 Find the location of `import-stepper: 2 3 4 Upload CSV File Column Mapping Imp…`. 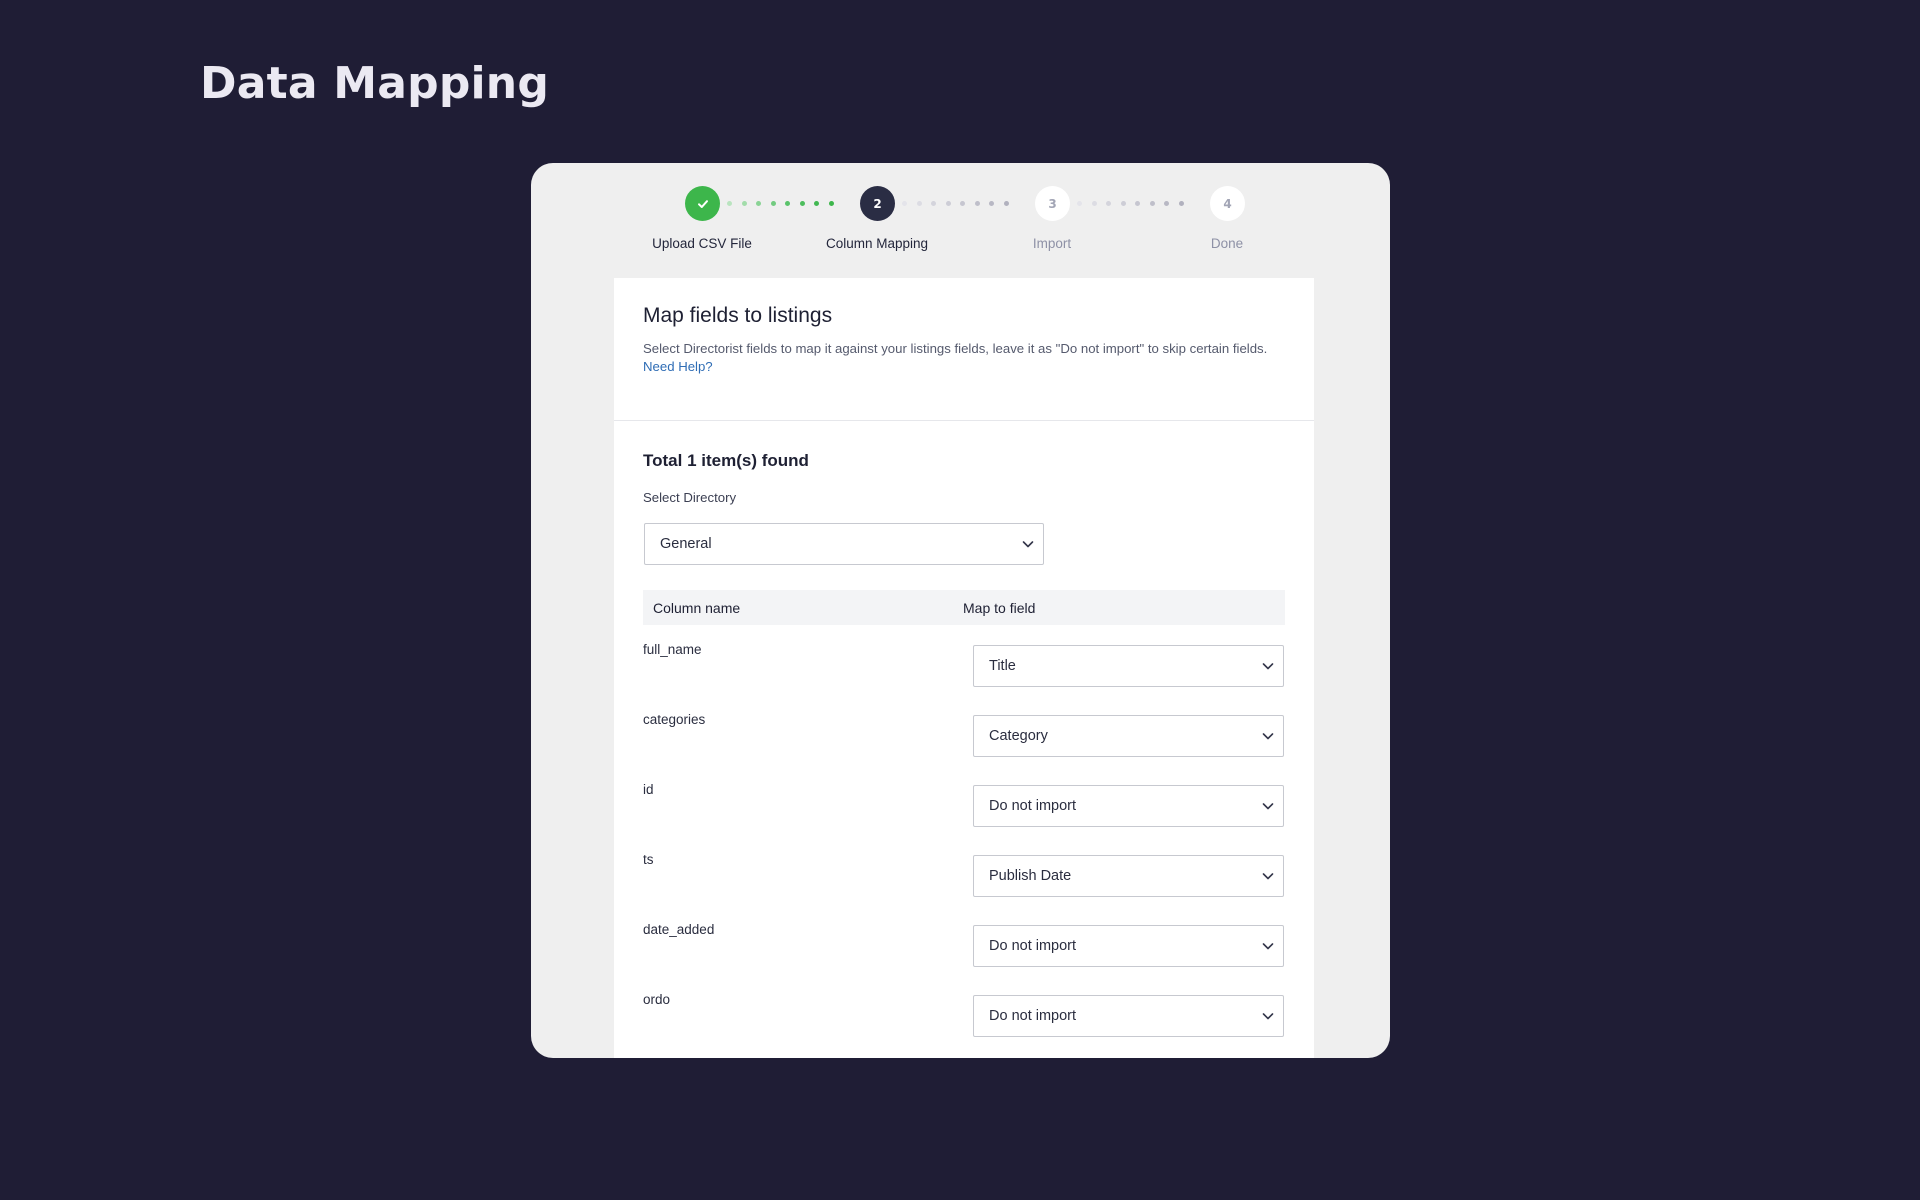

import-stepper: 2 3 4 Upload CSV File Column Mapping Imp… is located at coordinates (960, 213).